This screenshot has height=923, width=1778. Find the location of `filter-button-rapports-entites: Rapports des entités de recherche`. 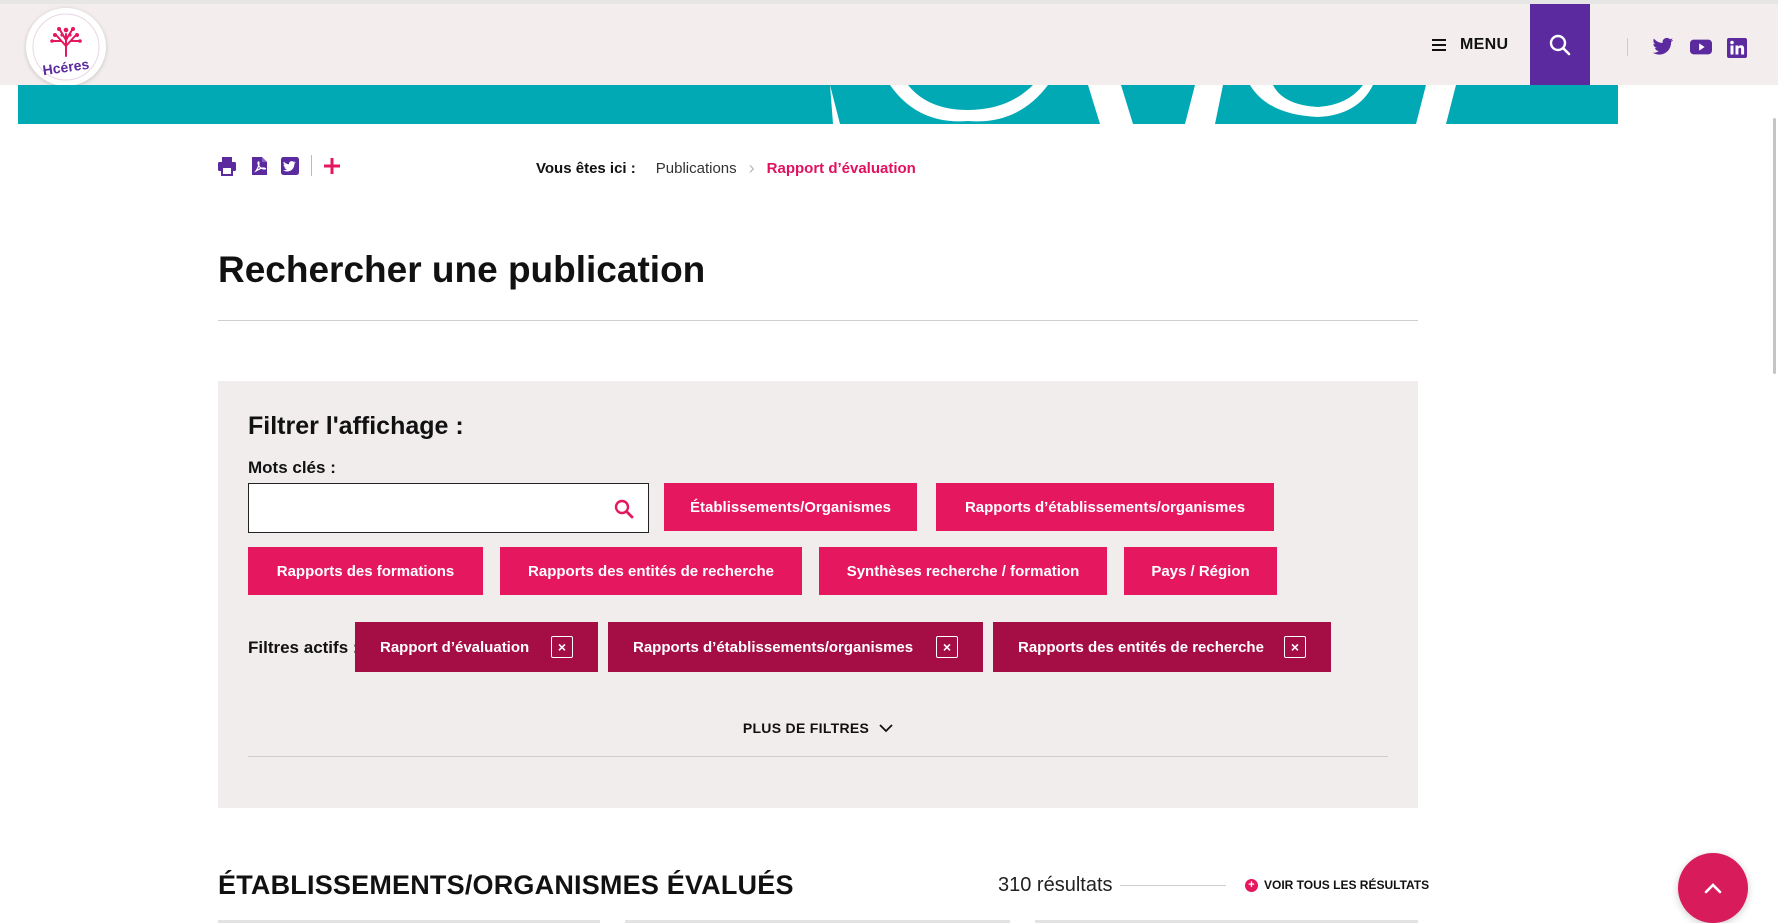

filter-button-rapports-entites: Rapports des entités de recherche is located at coordinates (651, 571).